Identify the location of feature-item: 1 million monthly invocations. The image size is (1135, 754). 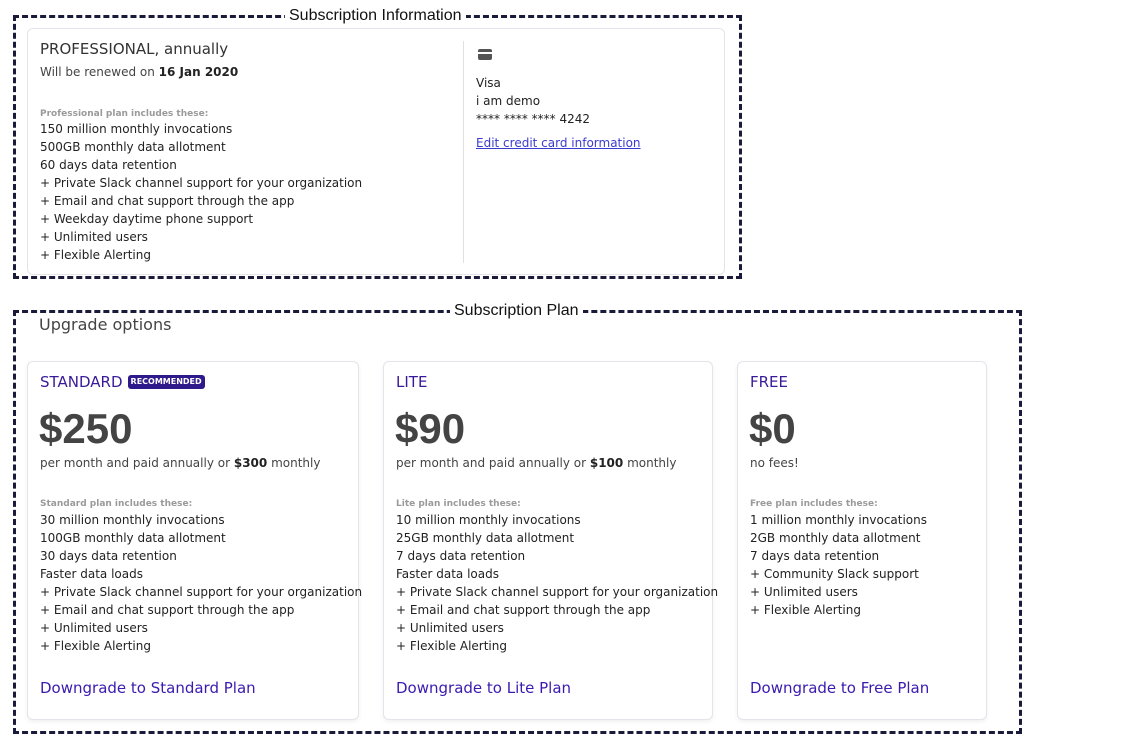
(839, 520).